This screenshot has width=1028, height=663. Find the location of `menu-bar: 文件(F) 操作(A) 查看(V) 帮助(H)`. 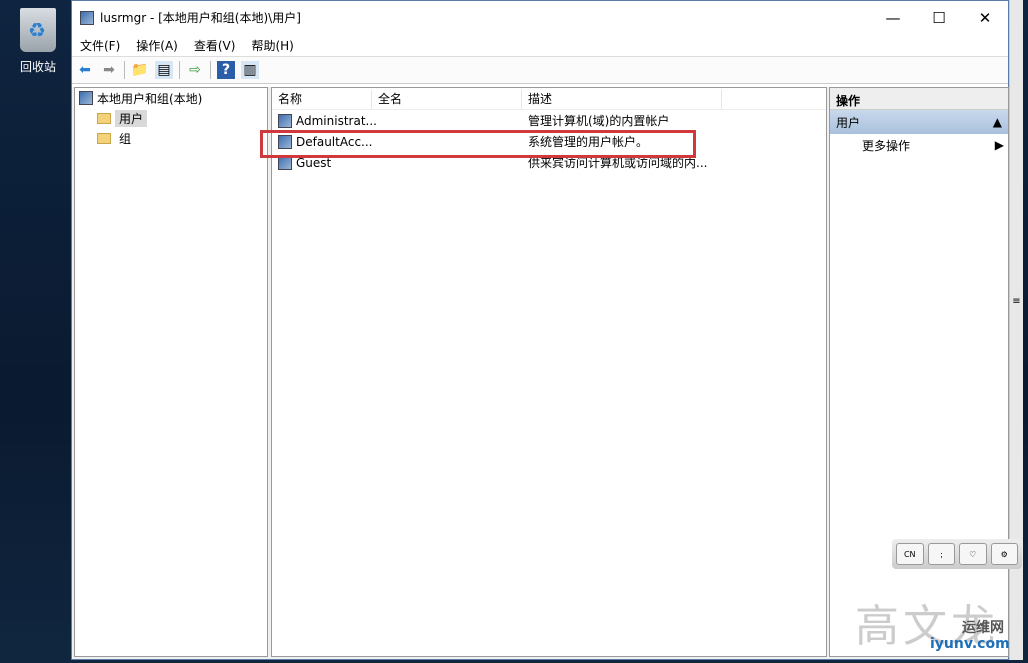

menu-bar: 文件(F) 操作(A) 查看(V) 帮助(H) is located at coordinates (540, 45).